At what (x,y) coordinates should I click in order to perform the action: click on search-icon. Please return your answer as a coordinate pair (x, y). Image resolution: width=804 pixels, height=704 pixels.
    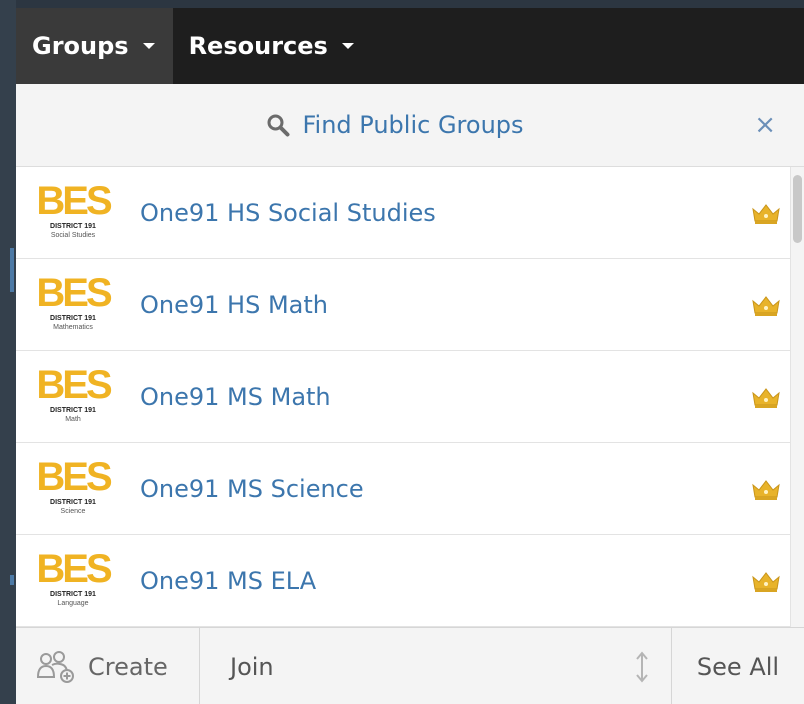
    Looking at the image, I should click on (278, 125).